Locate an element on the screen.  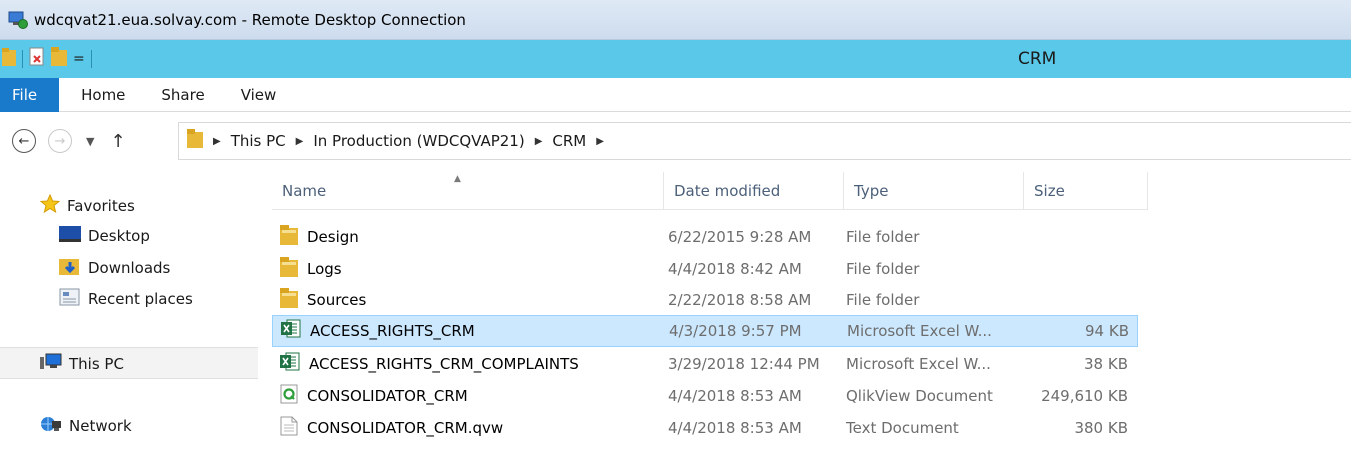
file-row: Sources 2/22/2018 8:58 AM File folder is located at coordinates (705, 300).